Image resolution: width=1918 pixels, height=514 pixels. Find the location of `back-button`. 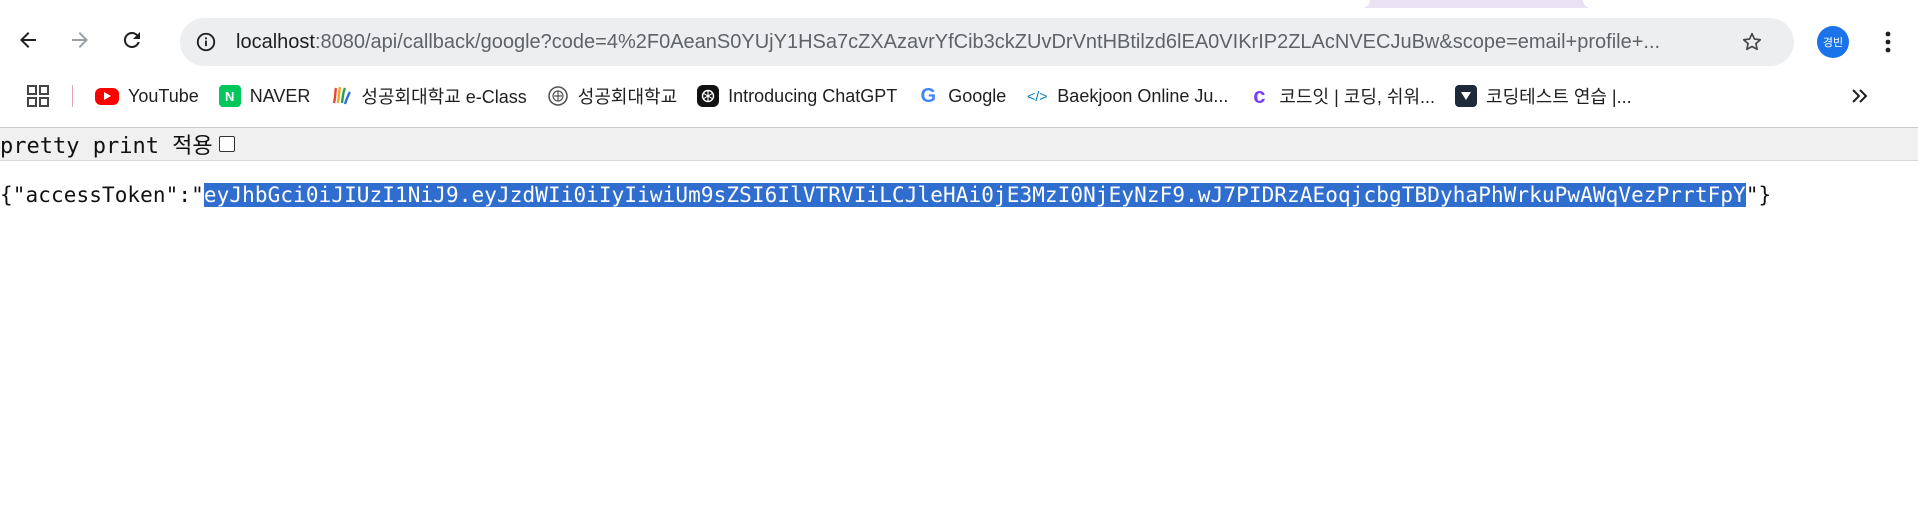

back-button is located at coordinates (28, 40).